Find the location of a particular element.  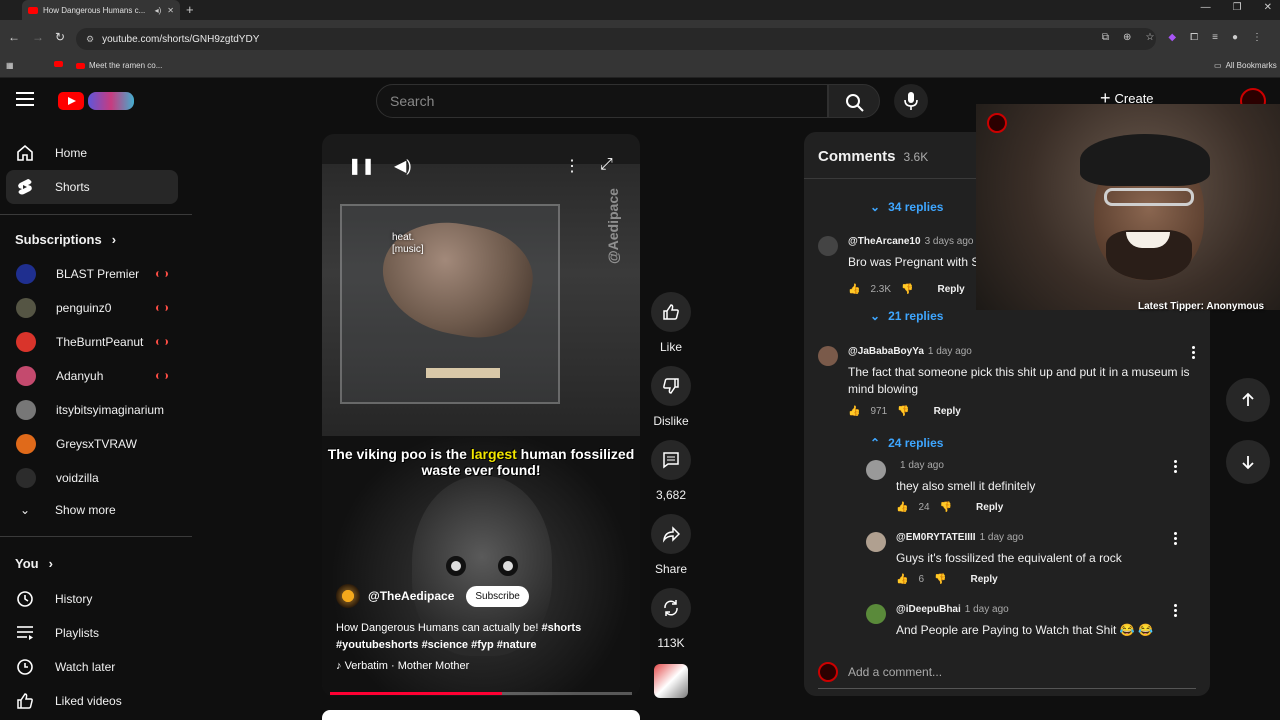

more-options-icon: ⋮ is located at coordinates (572, 166).